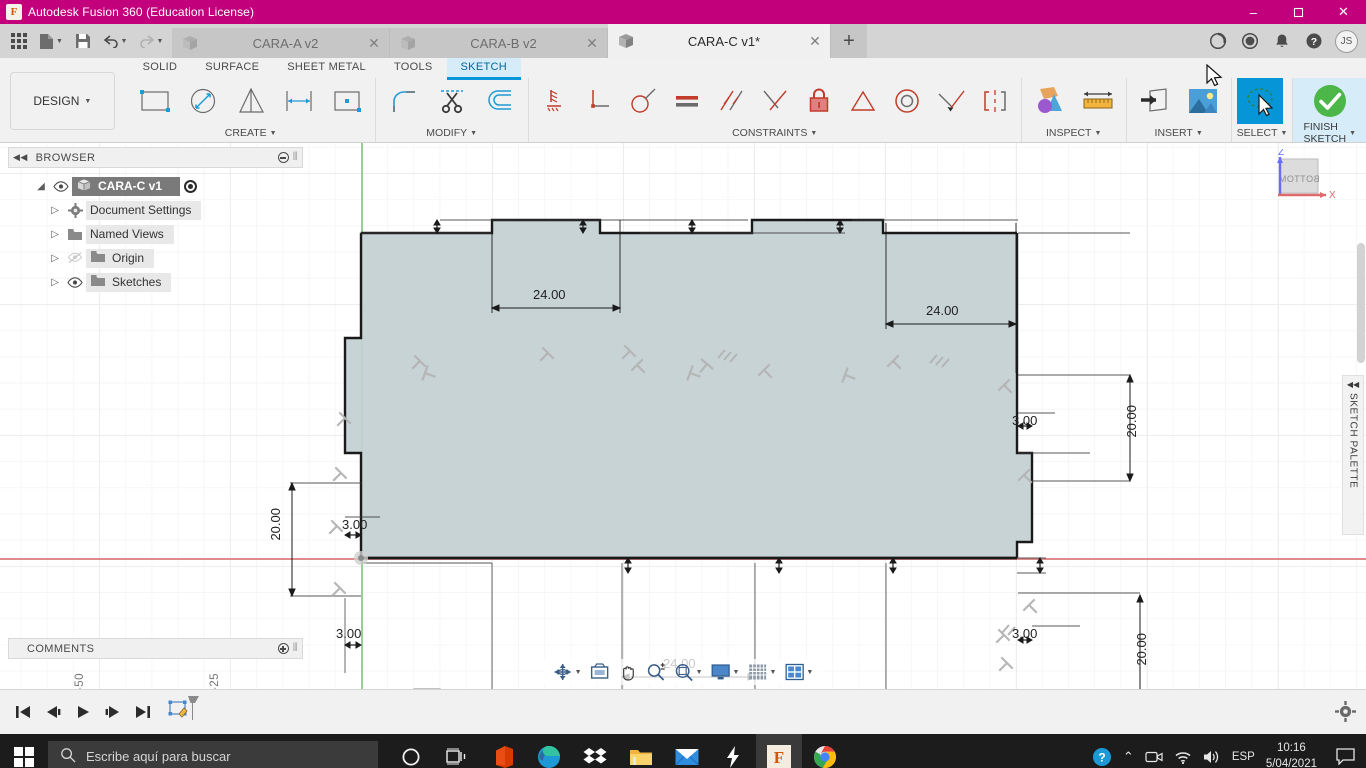 The height and width of the screenshot is (768, 1366). I want to click on redo-icon: ▼, so click(151, 41).